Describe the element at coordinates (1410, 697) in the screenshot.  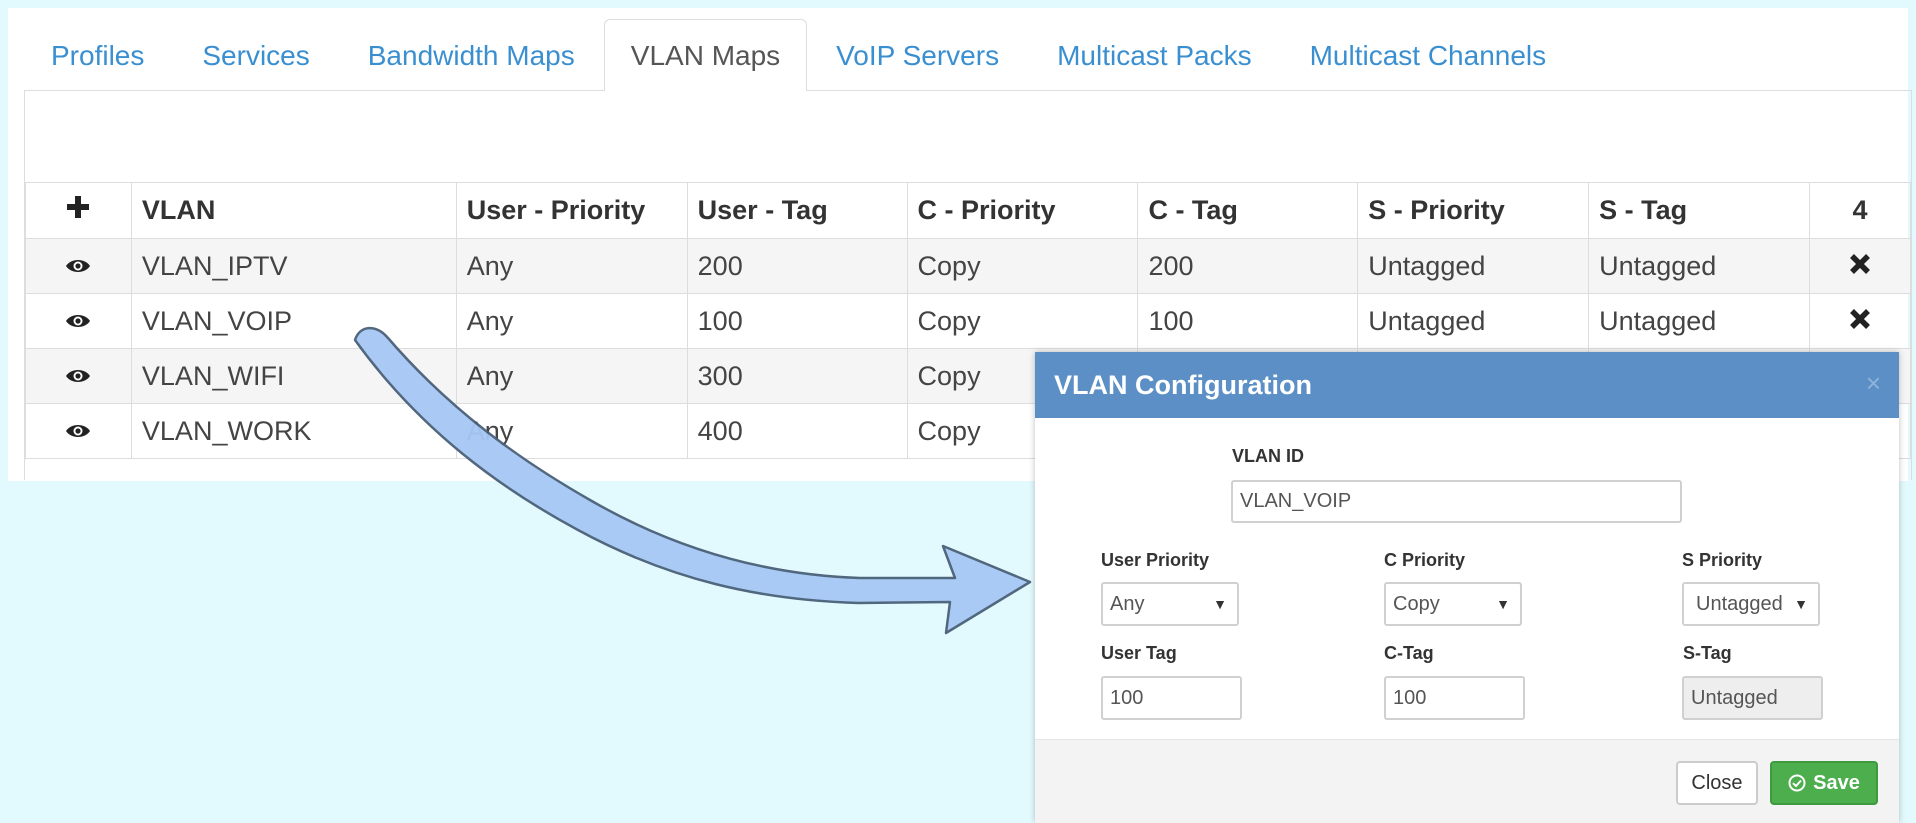
I see `c-tag-value: 100` at that location.